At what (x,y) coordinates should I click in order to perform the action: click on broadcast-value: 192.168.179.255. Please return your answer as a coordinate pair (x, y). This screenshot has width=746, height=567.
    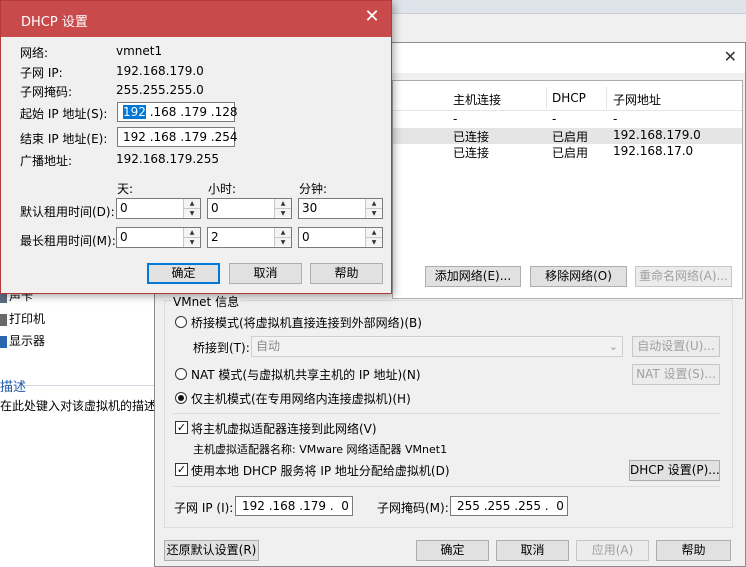
    Looking at the image, I should click on (168, 159).